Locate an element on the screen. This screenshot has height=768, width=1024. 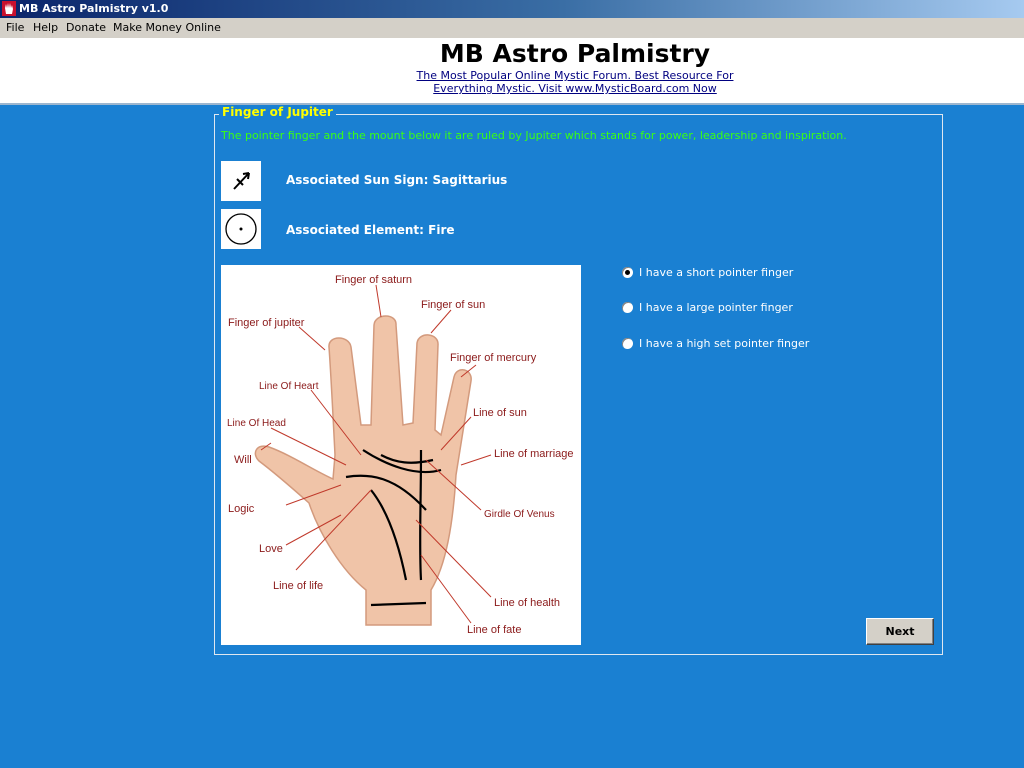
label-line-health: Line of health is located at coordinates (527, 603).